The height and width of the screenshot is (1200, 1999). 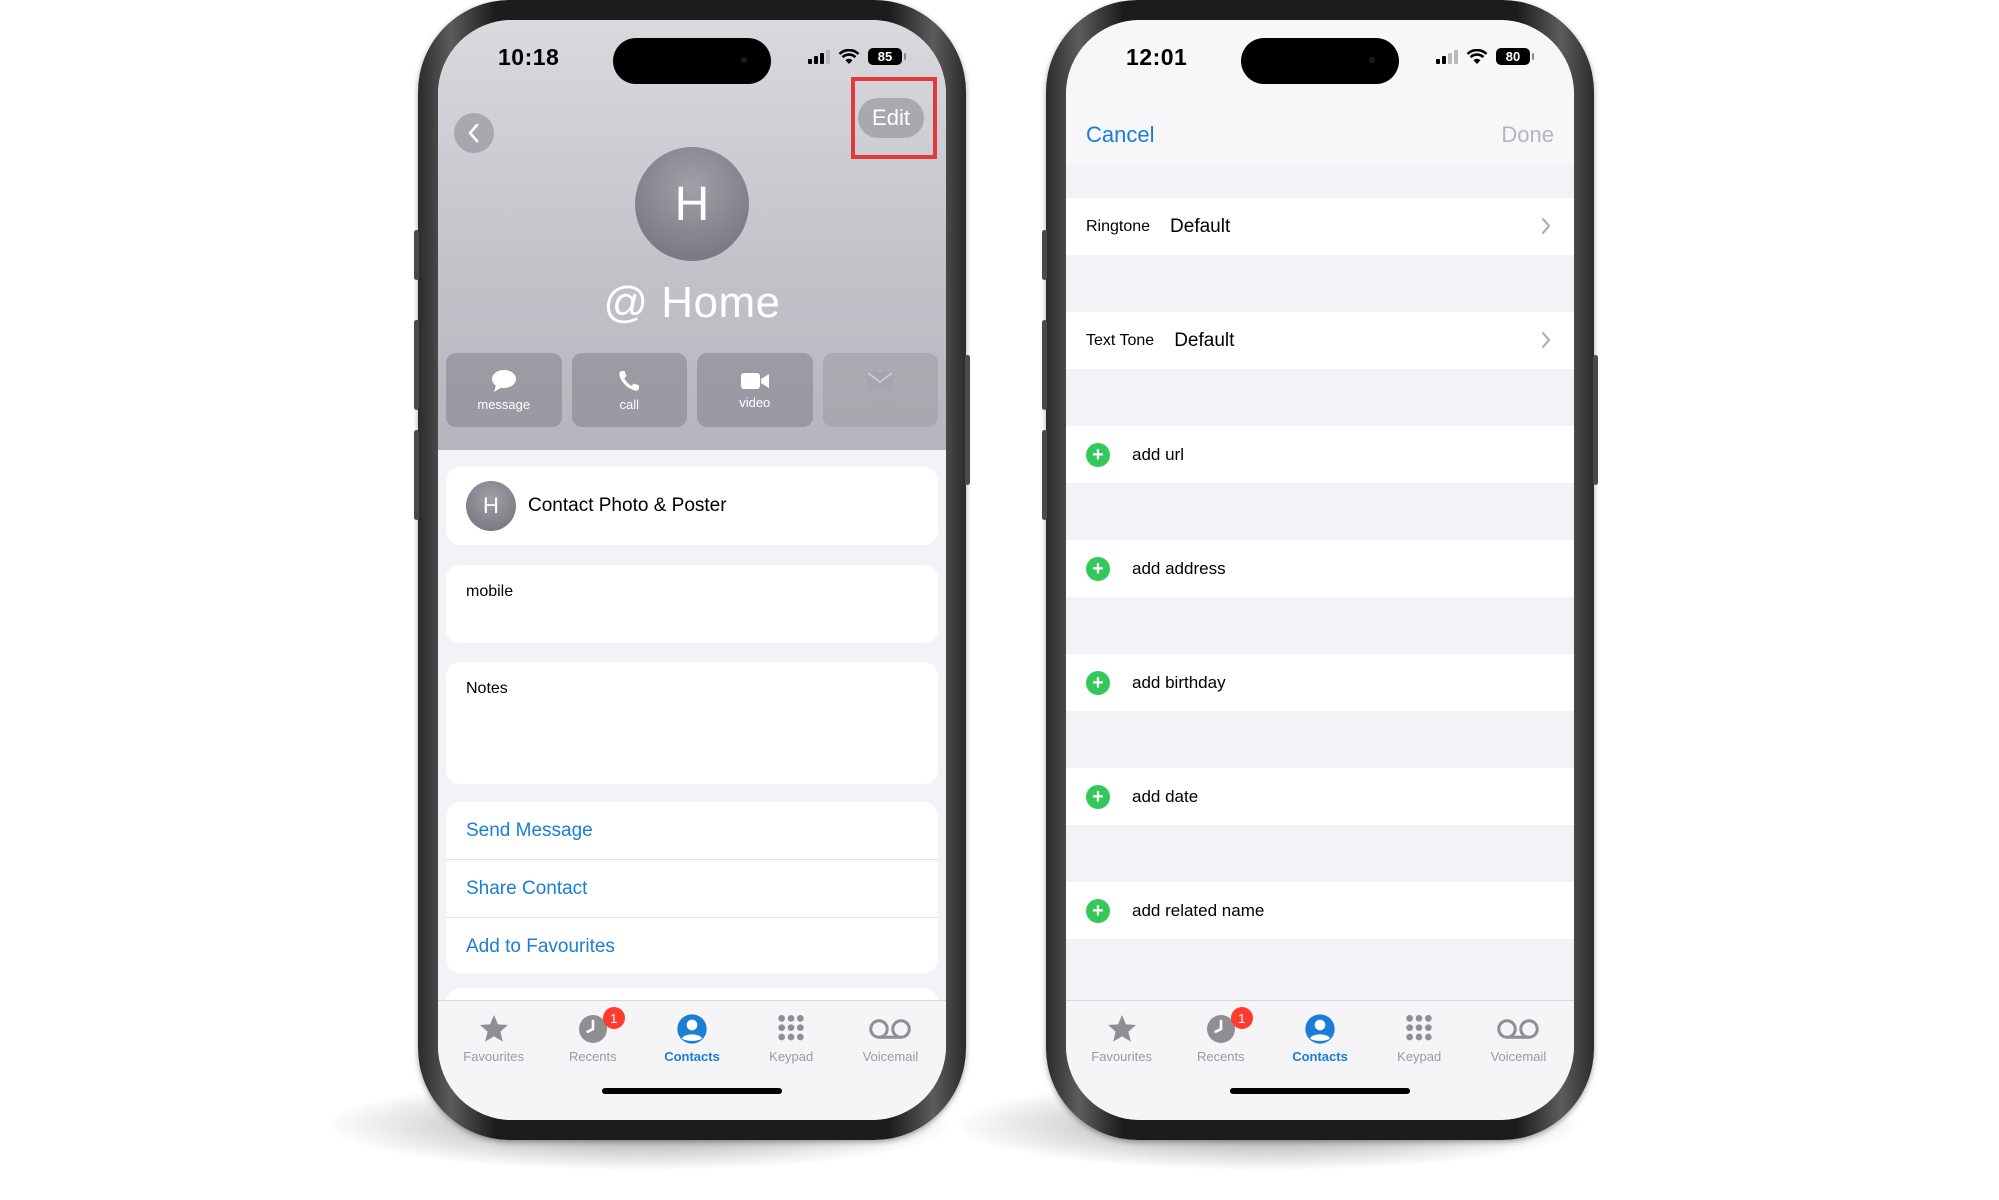 I want to click on star-icon, so click(x=1121, y=1028).